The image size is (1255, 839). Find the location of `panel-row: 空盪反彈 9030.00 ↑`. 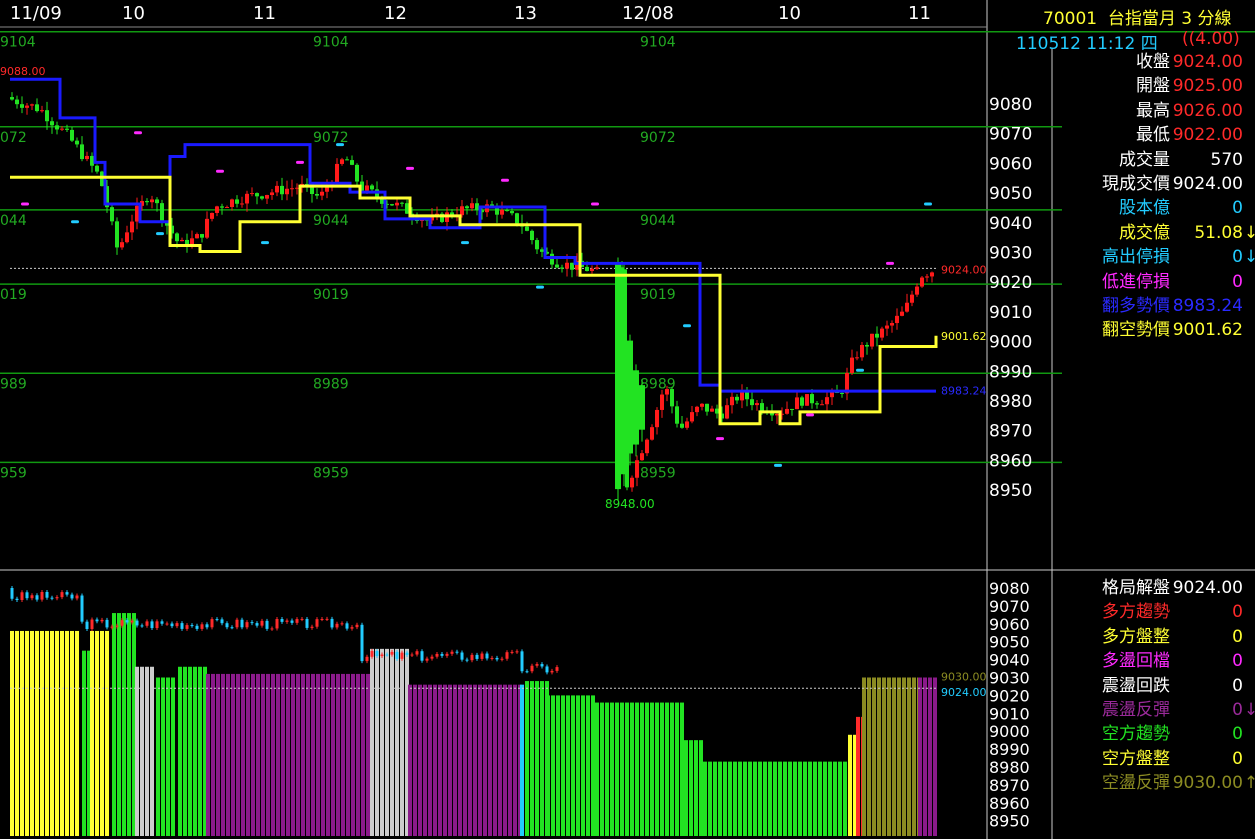

panel-row: 空盪反彈 9030.00 ↑ is located at coordinates (1156, 783).